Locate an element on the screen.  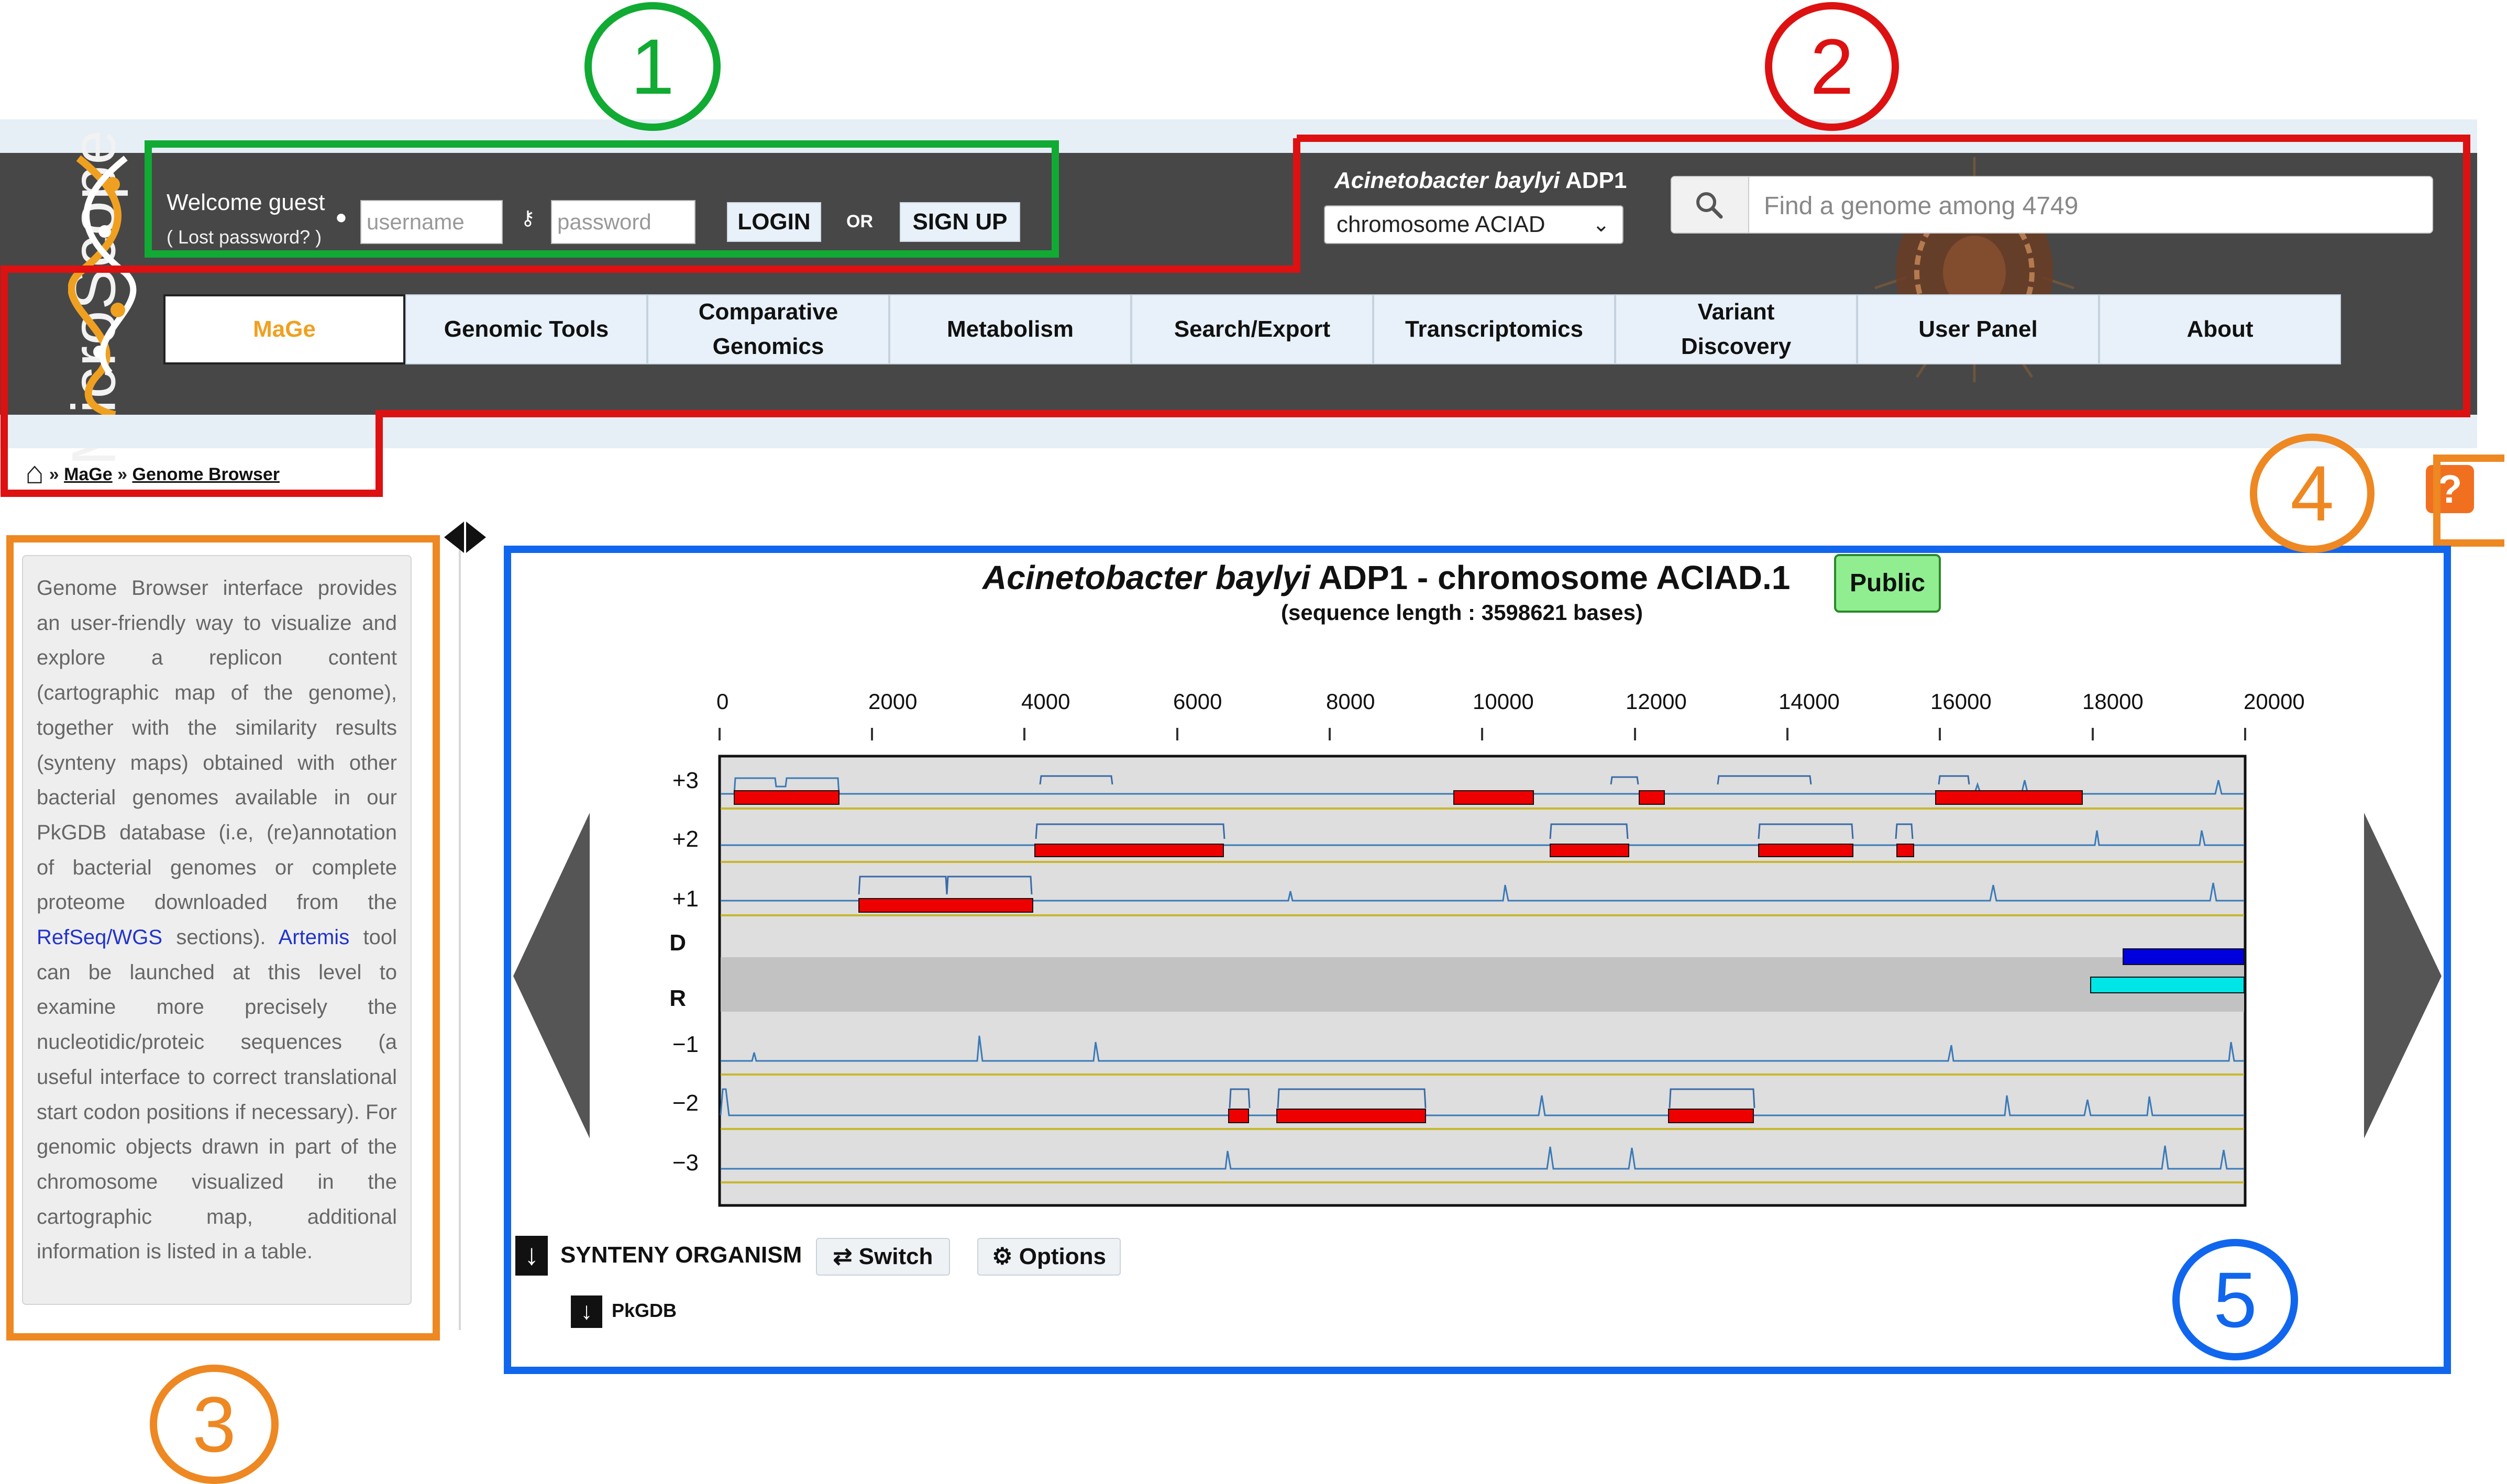
annotation-number: 3 is located at coordinates (215, 1424).